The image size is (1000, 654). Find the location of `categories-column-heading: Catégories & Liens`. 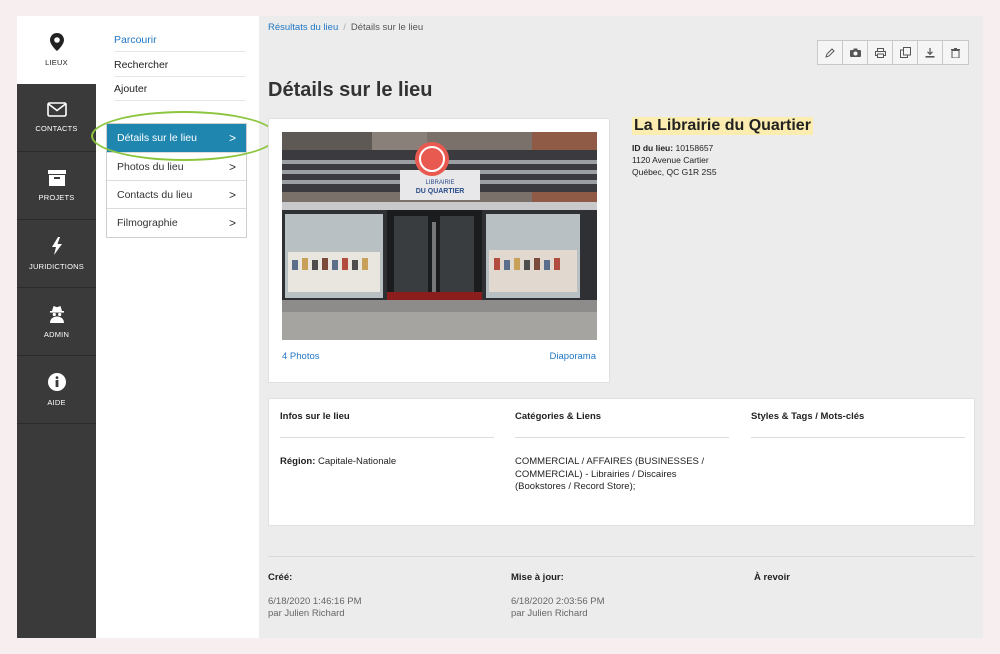

categories-column-heading: Catégories & Liens is located at coordinates (622, 424).